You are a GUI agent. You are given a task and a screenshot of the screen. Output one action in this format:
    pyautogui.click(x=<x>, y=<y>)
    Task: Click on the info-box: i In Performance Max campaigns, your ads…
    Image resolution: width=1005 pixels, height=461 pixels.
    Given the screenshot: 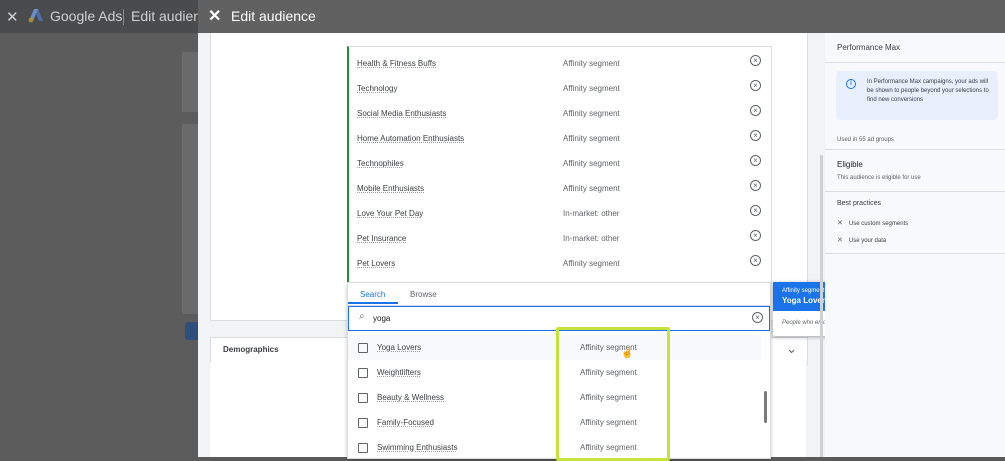 What is the action you would take?
    pyautogui.click(x=917, y=95)
    